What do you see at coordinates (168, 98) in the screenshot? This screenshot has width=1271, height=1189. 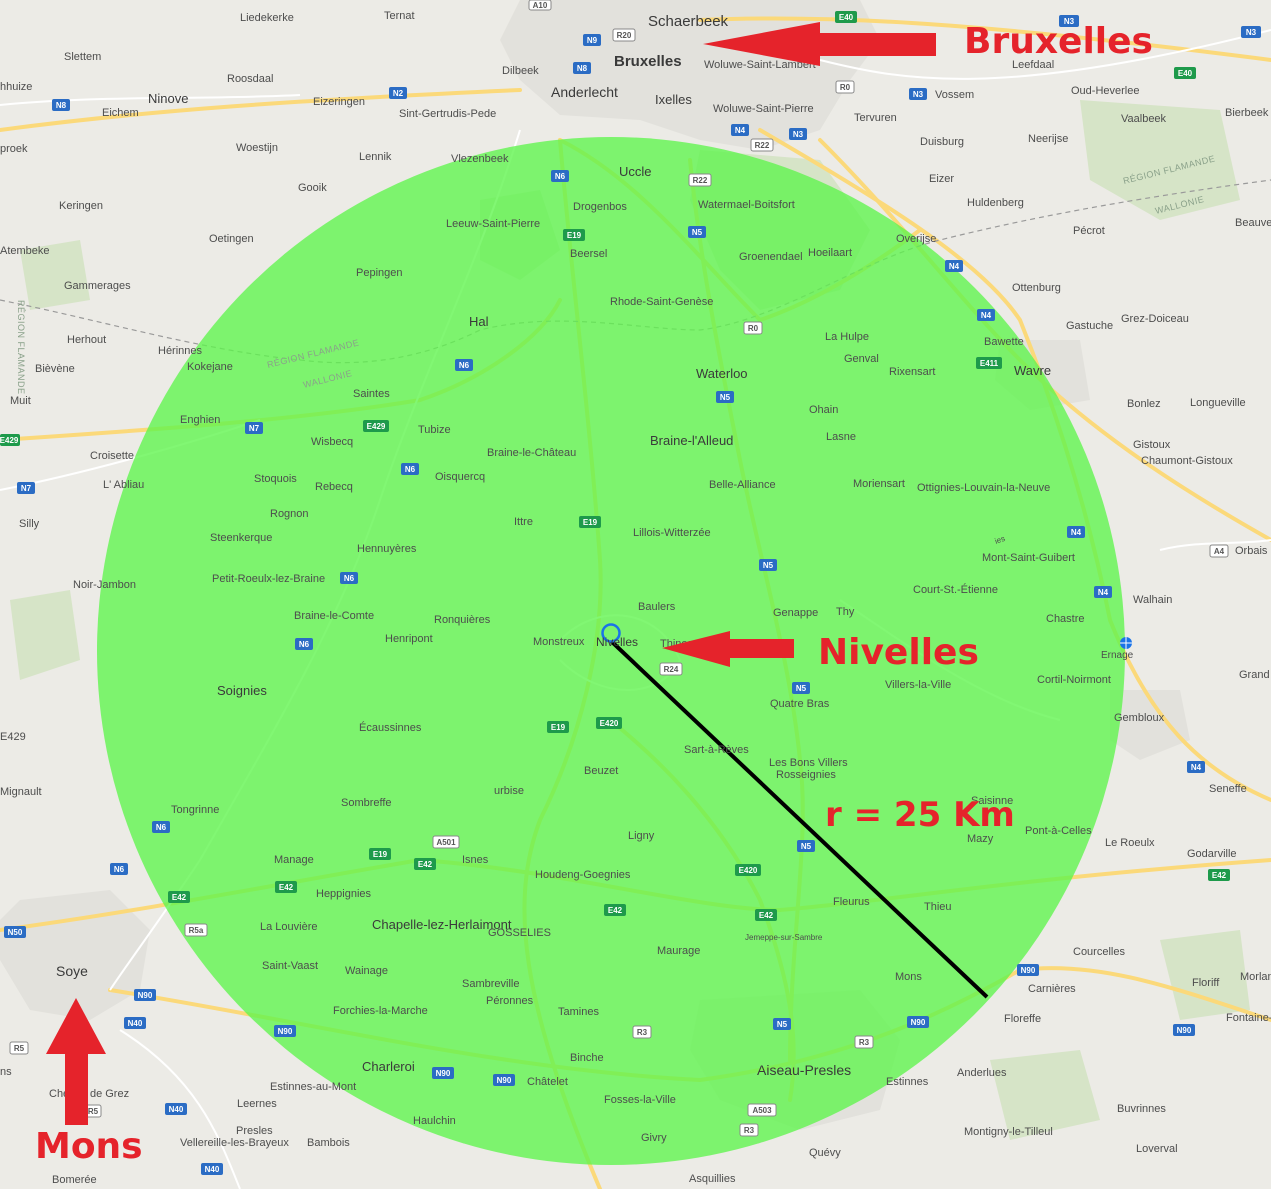 I see `town-label: Ninove` at bounding box center [168, 98].